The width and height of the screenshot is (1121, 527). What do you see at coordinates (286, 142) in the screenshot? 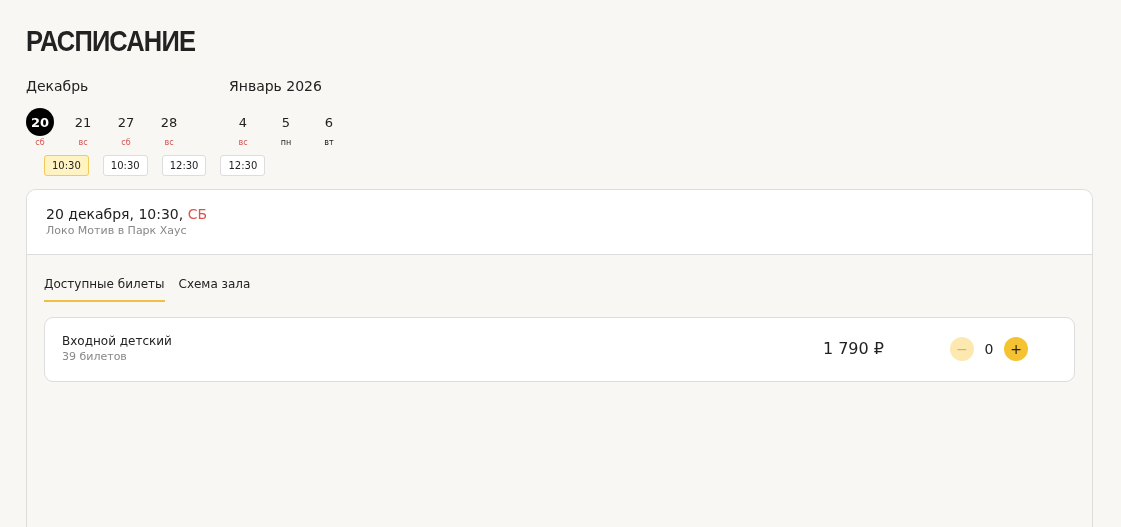
I see `weekday-label: пн` at bounding box center [286, 142].